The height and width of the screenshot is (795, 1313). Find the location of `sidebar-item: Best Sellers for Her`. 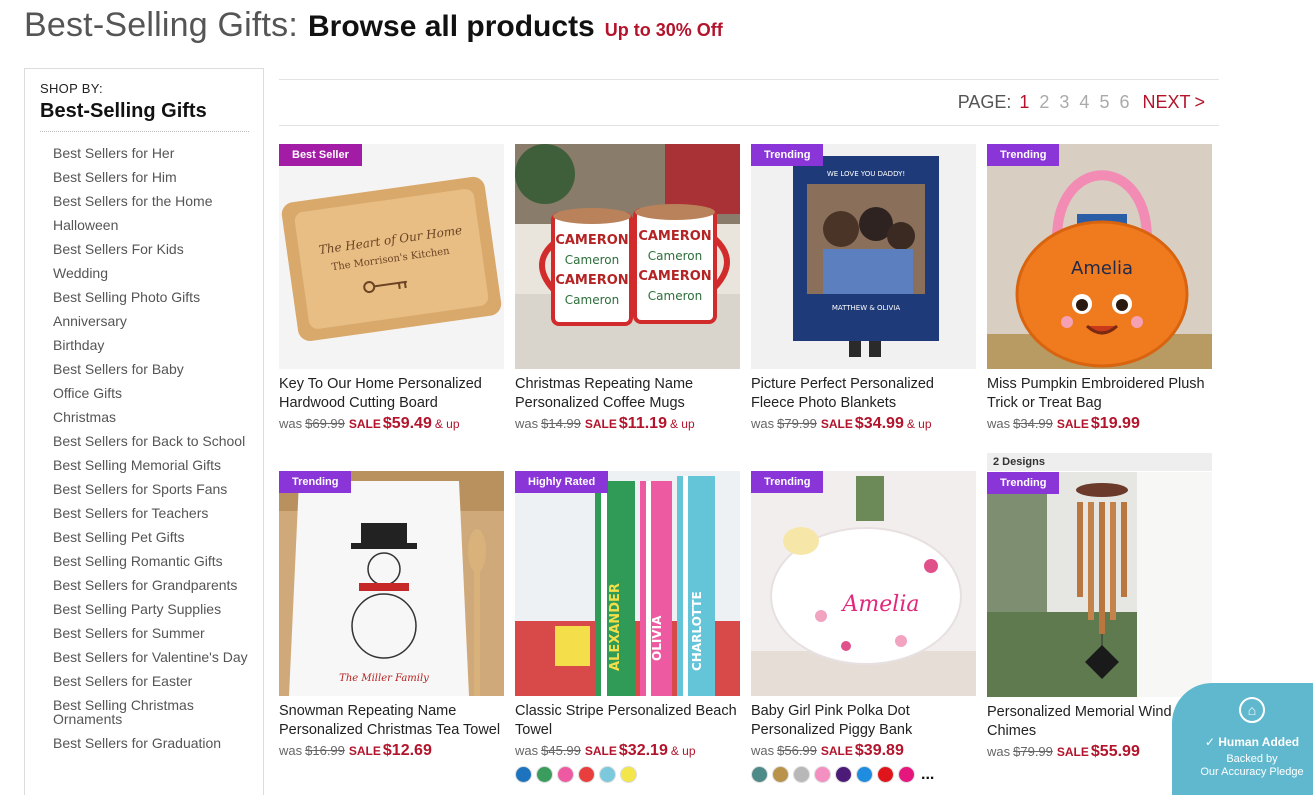

sidebar-item: Best Sellers for Her is located at coordinates (151, 153).